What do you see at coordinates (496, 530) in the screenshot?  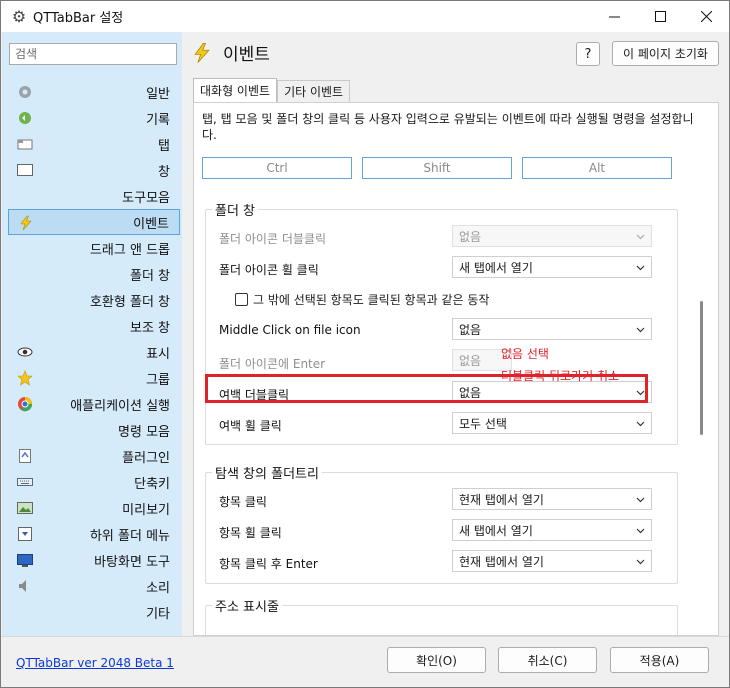 I see `combo-value: 새 탭에서 열기` at bounding box center [496, 530].